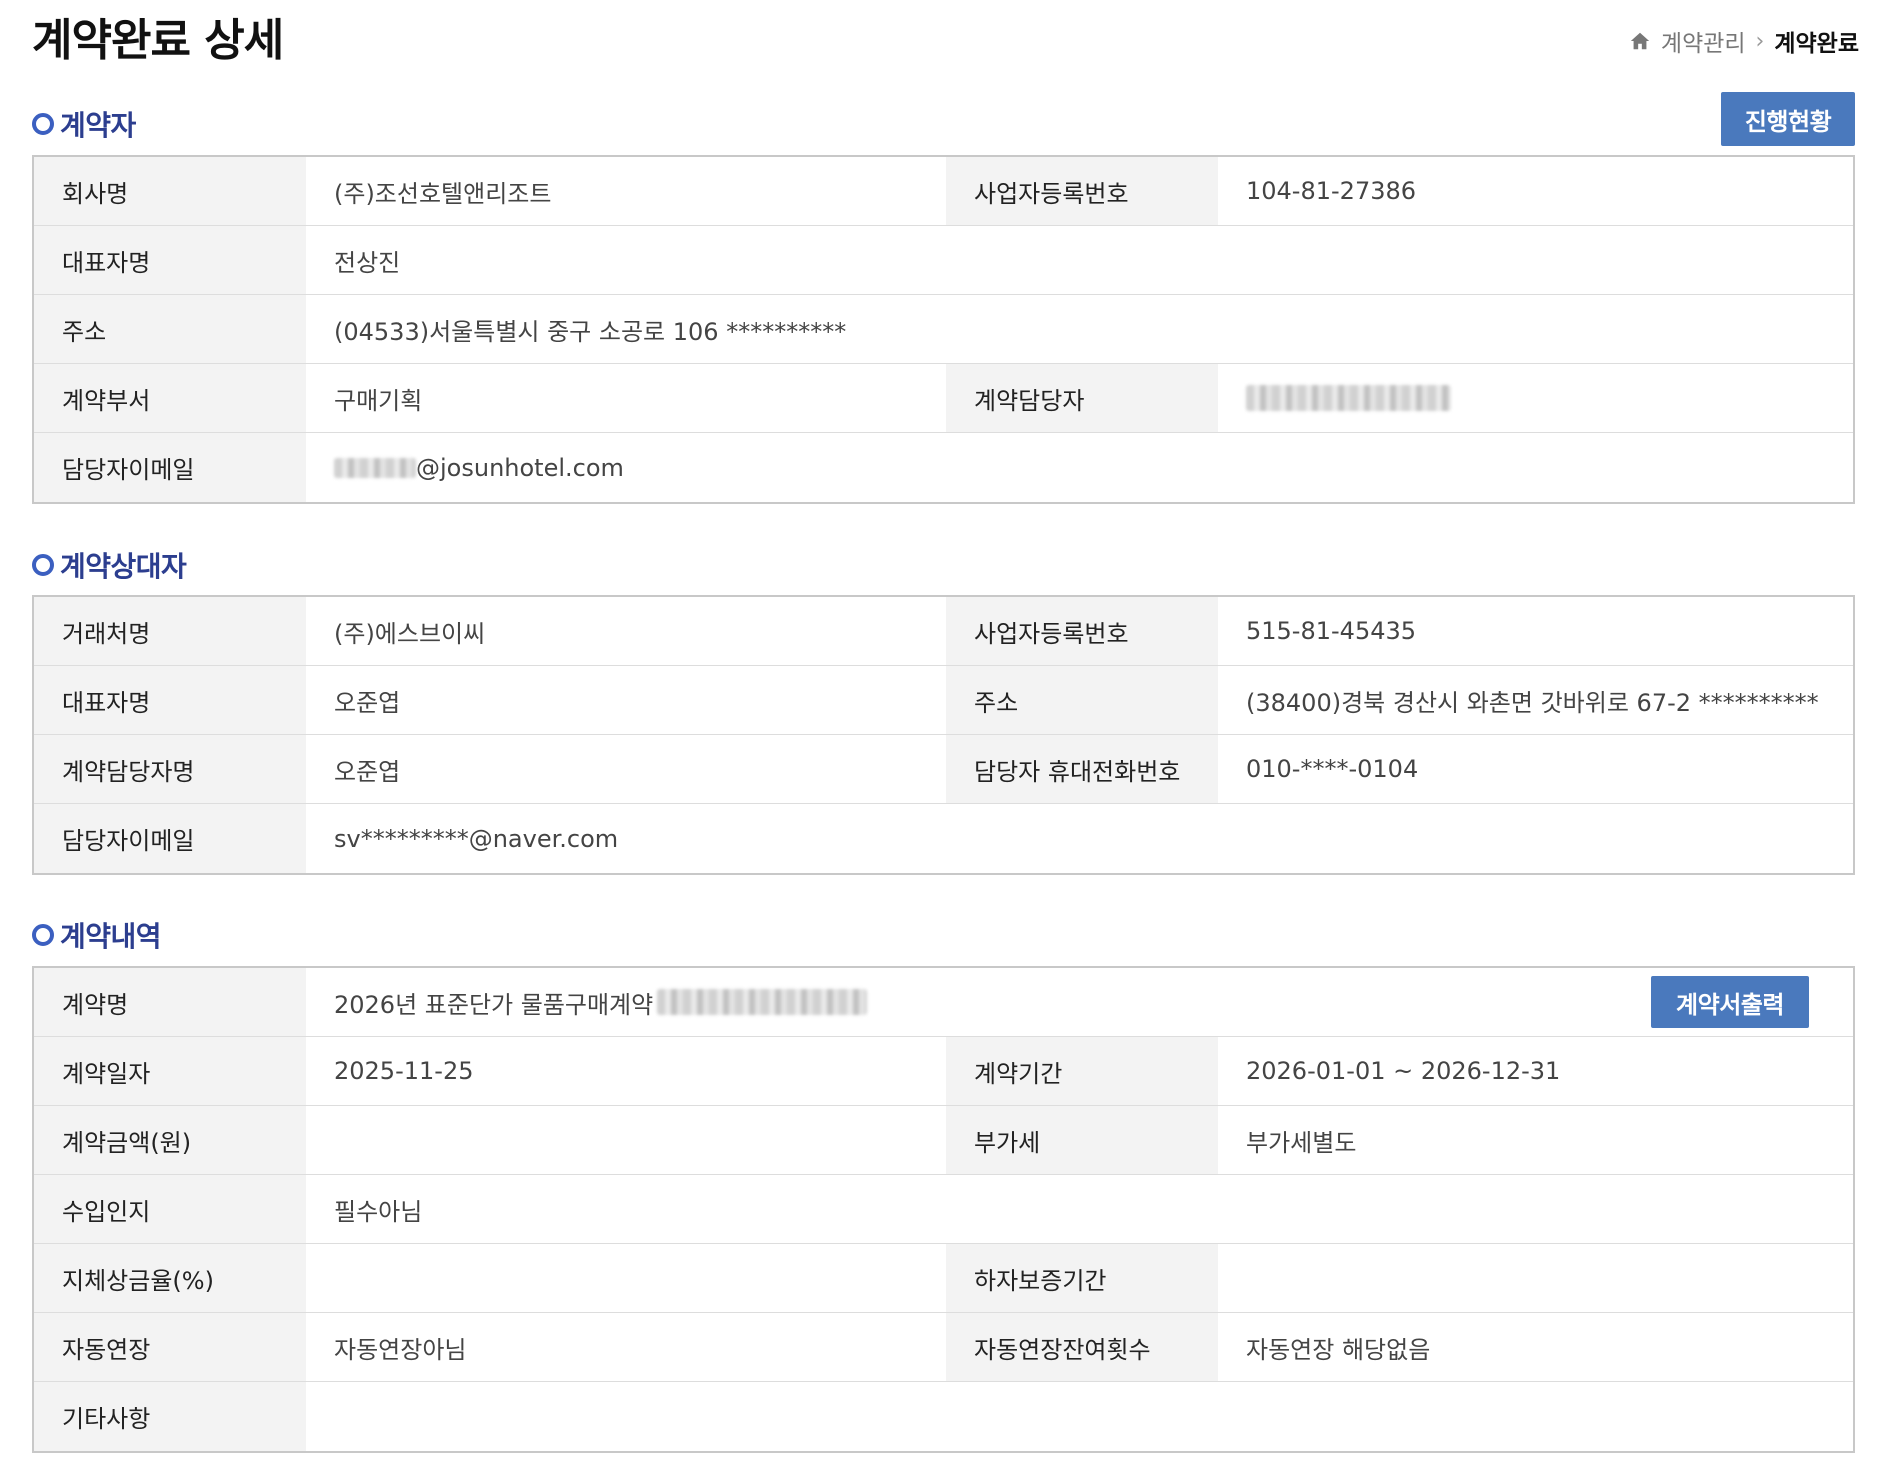 The width and height of the screenshot is (1891, 1462). Describe the element at coordinates (943, 398) in the screenshot. I see `table-row: 계약부서 구매기획 계약담당자` at that location.